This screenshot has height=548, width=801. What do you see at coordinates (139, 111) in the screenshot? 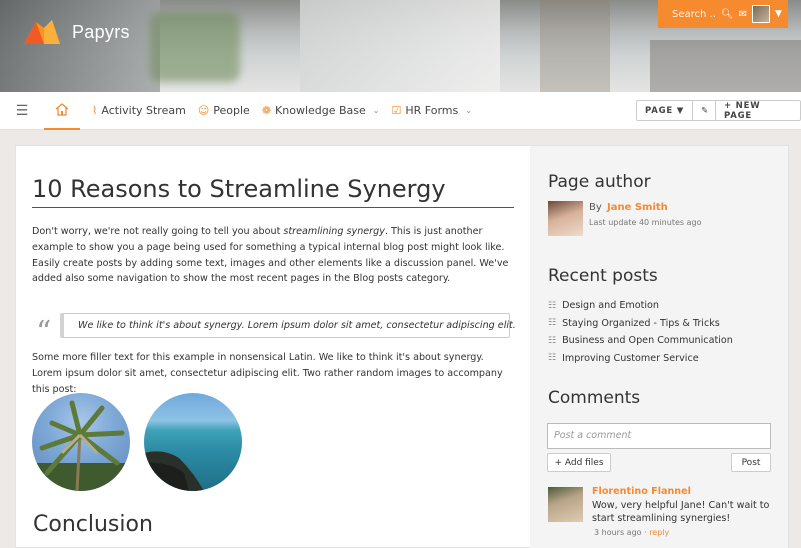
I see `nav-item-activity-stream: ⌇ Activity Stream` at bounding box center [139, 111].